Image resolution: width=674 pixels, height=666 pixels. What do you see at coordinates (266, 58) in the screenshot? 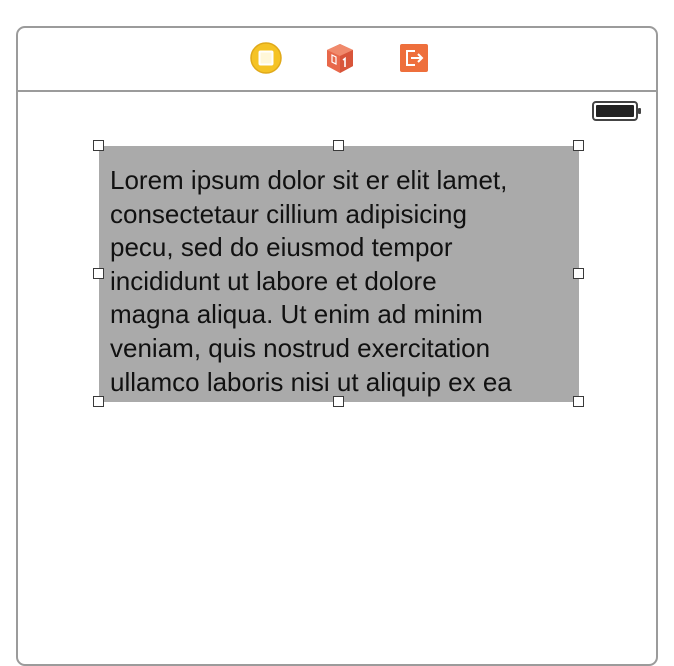
I see `view-controller-icon` at bounding box center [266, 58].